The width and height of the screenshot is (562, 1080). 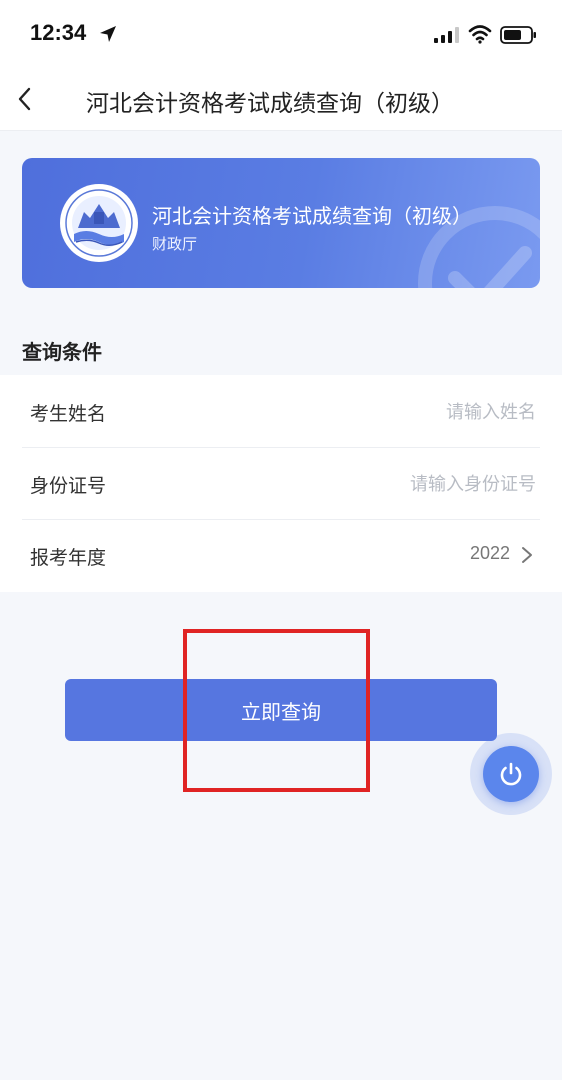 What do you see at coordinates (68, 486) in the screenshot?
I see `id-number-label: 身份证号` at bounding box center [68, 486].